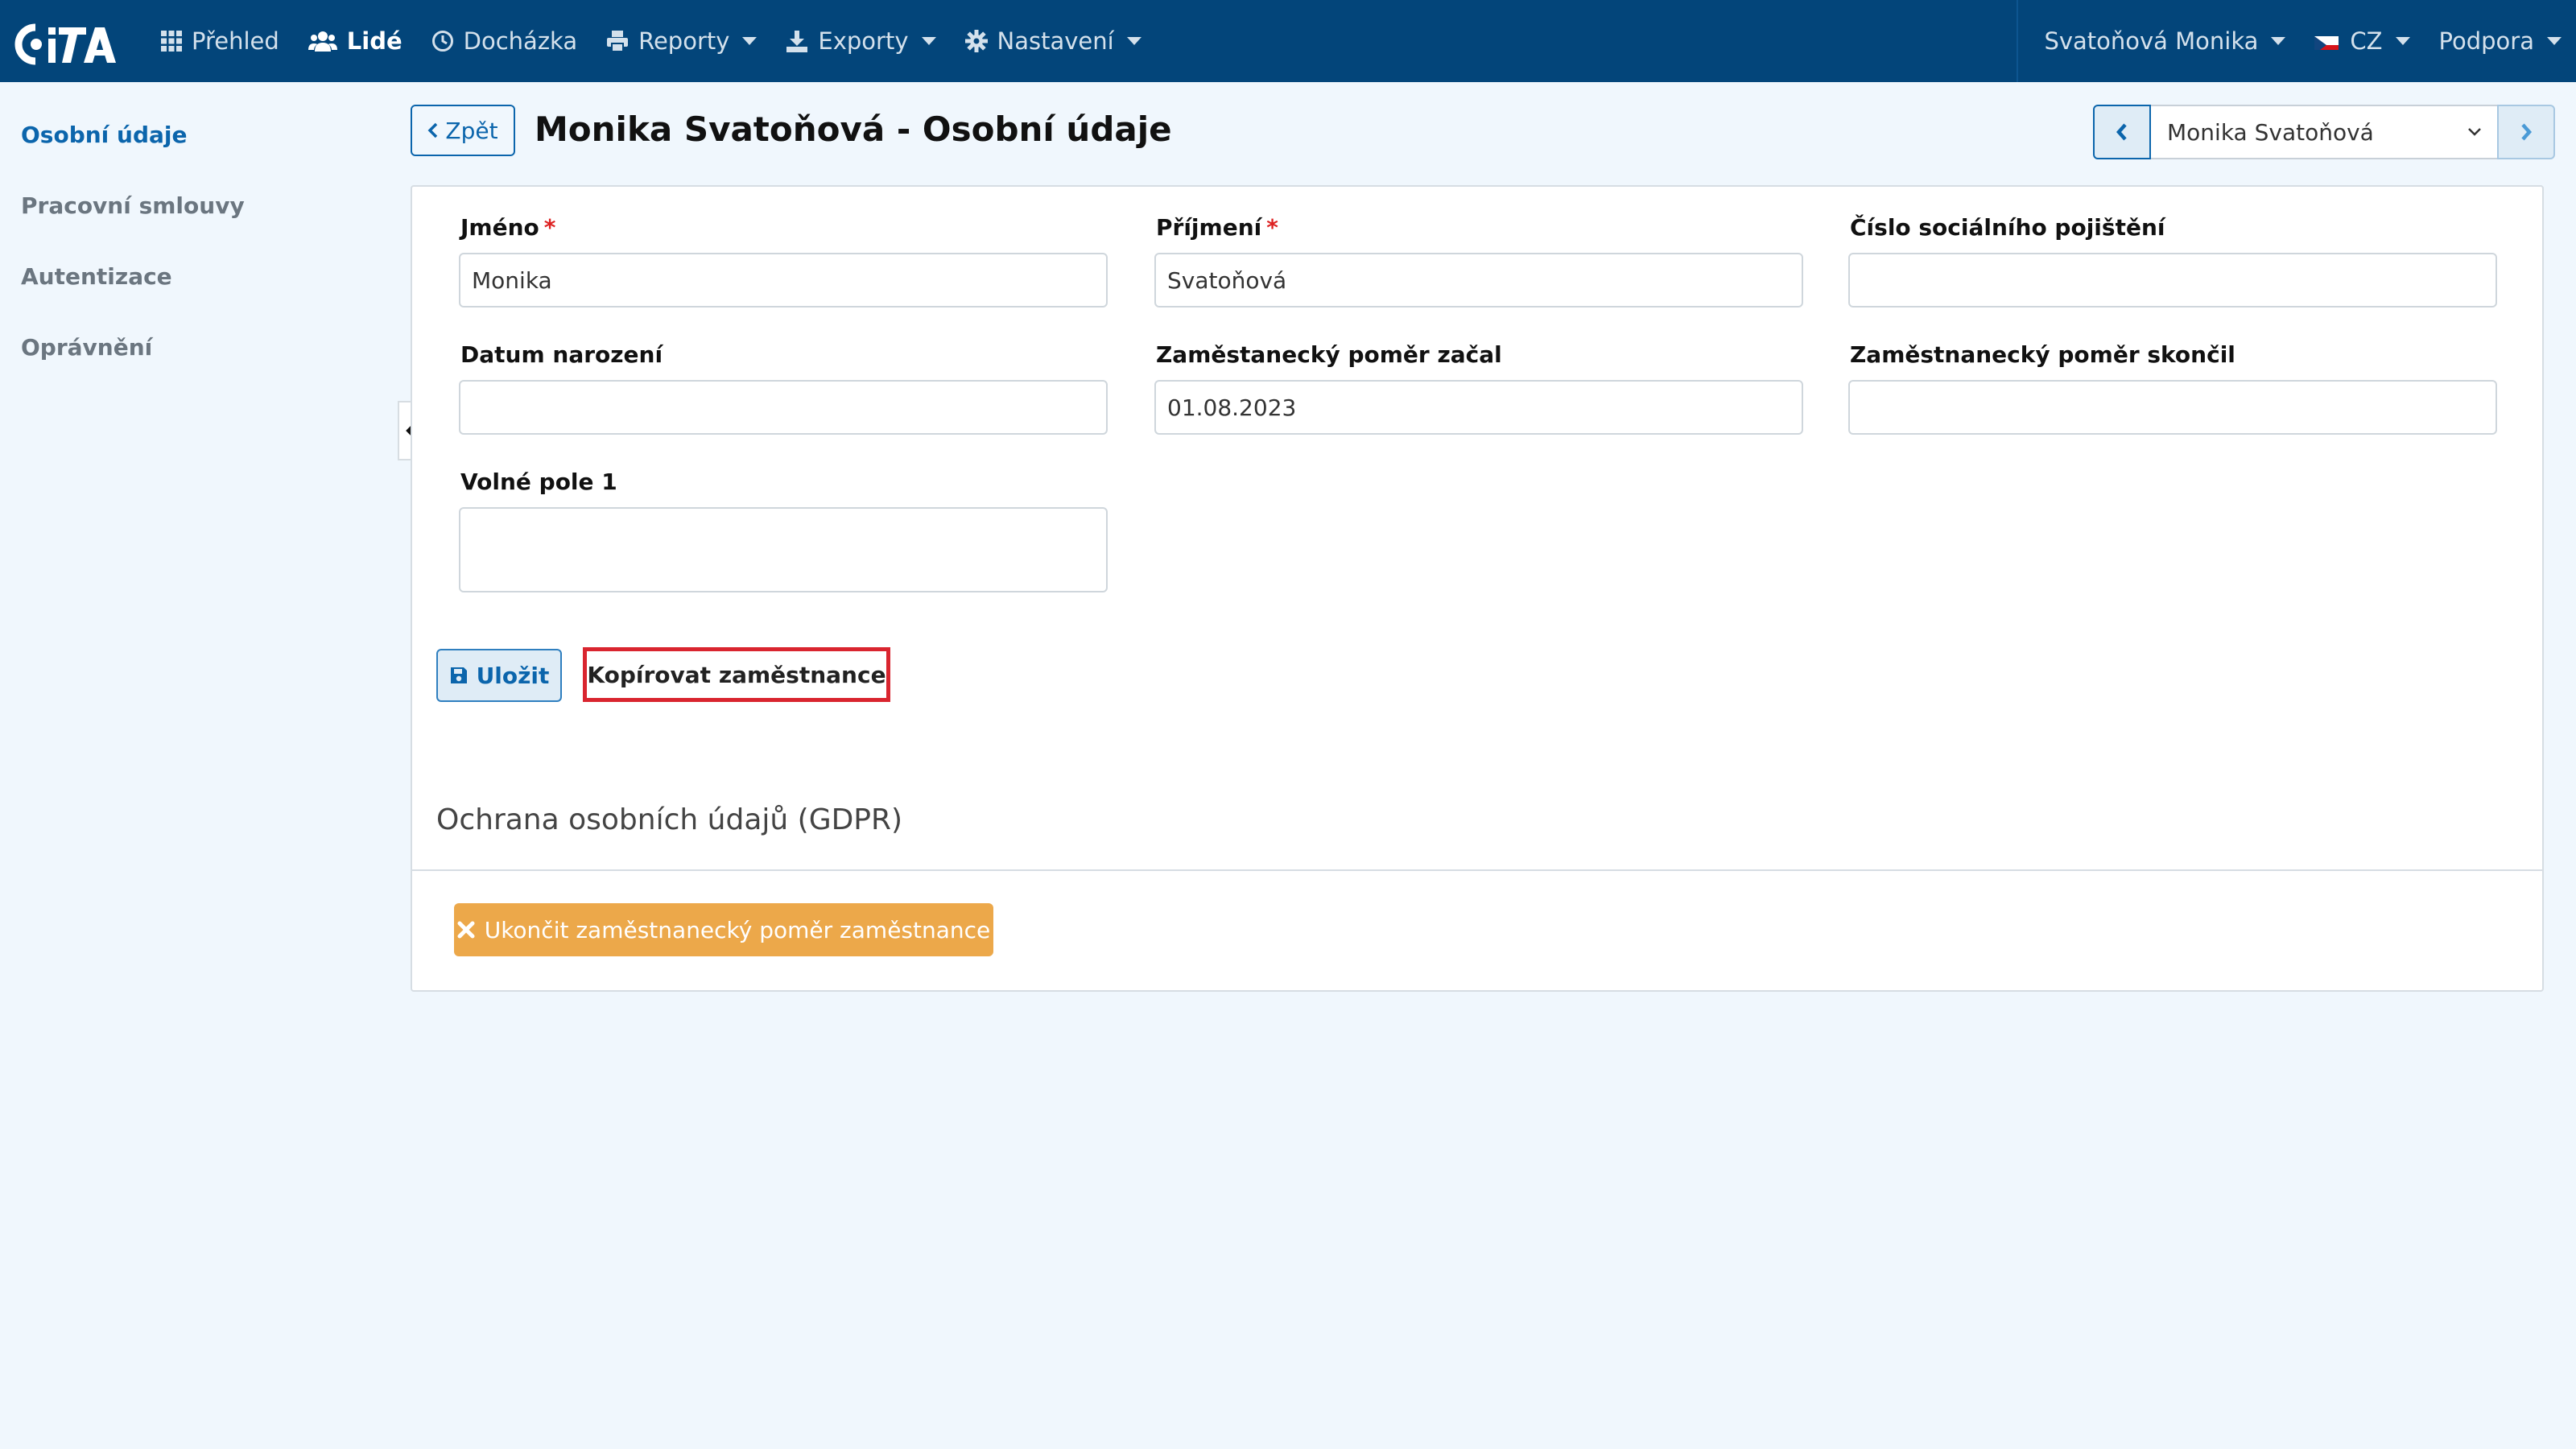  I want to click on nav-item-label: Přehled, so click(235, 41).